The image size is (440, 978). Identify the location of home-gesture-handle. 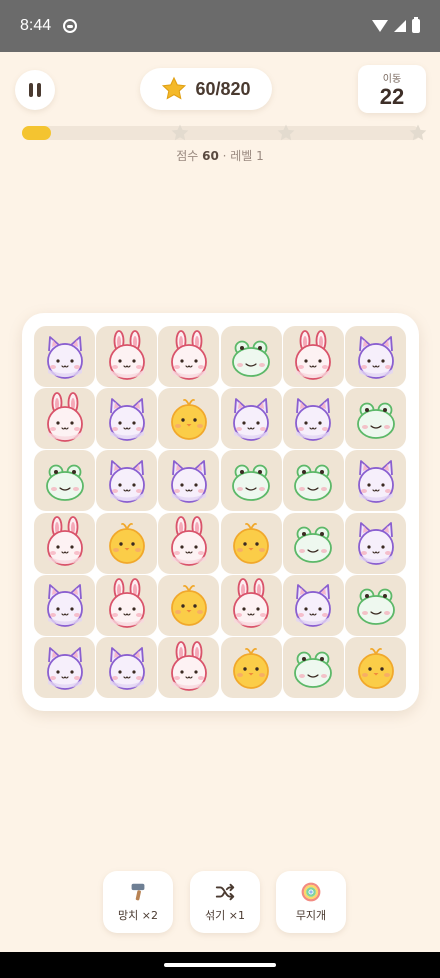
(220, 965).